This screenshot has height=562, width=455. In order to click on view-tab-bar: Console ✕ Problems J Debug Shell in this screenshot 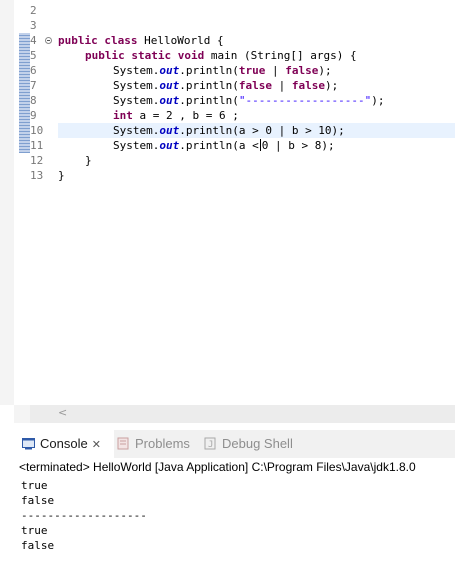, I will do `click(234, 444)`.